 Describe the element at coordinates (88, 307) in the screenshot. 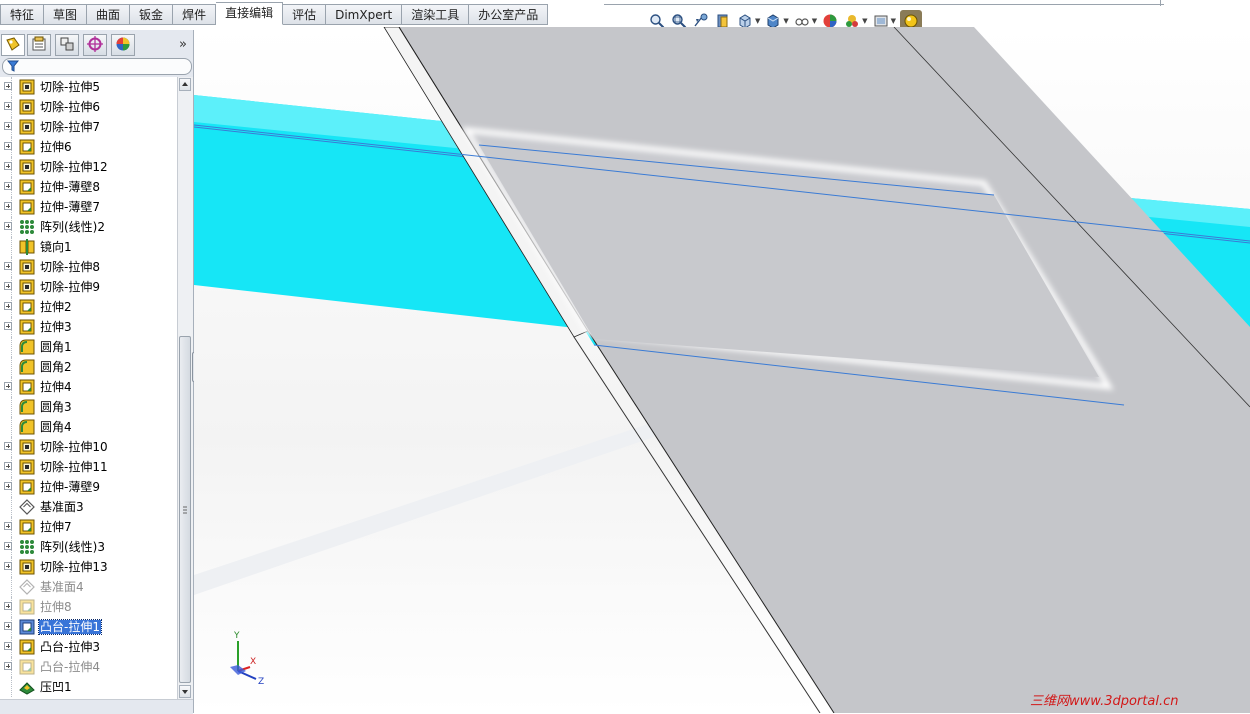

I see `tree-item: 拉伸2` at that location.